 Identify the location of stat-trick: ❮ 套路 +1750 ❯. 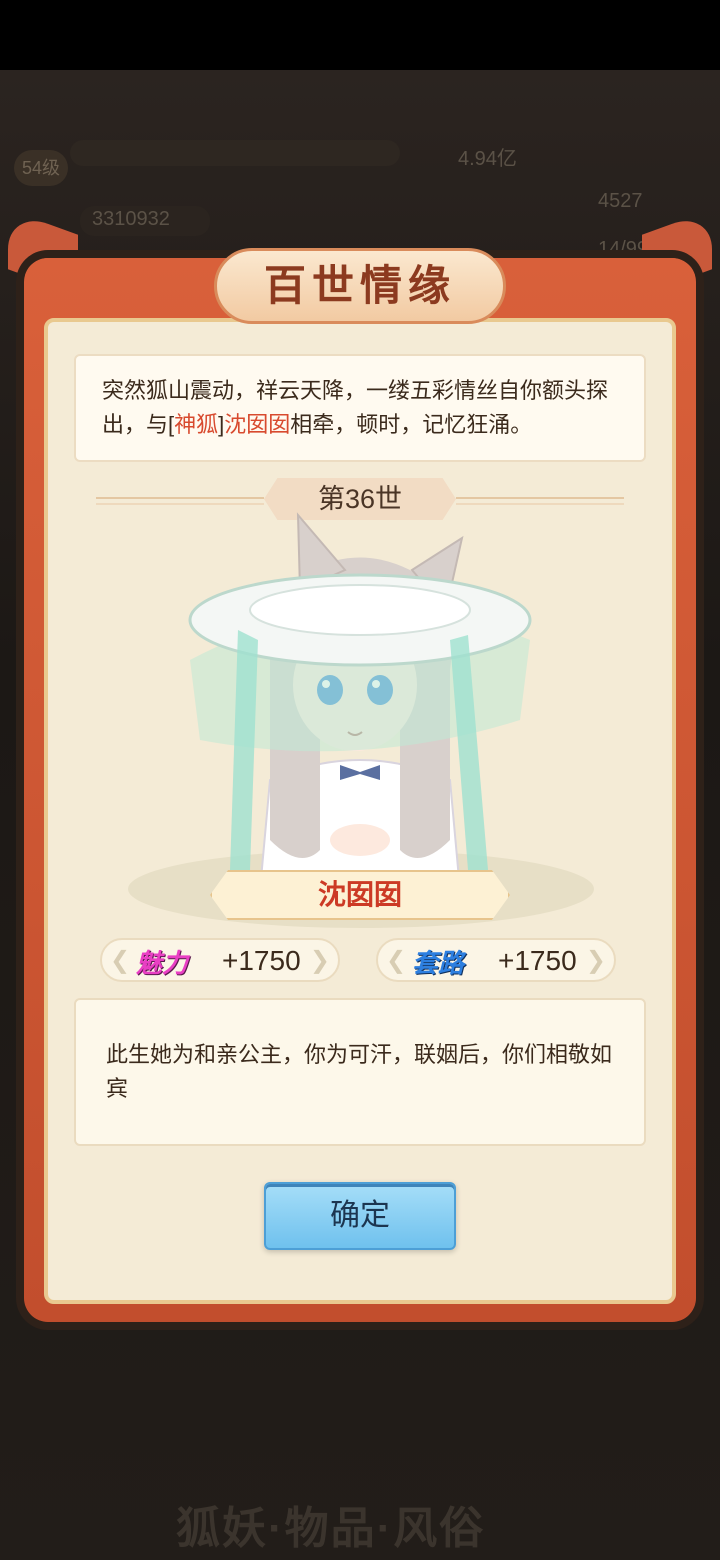
(496, 960).